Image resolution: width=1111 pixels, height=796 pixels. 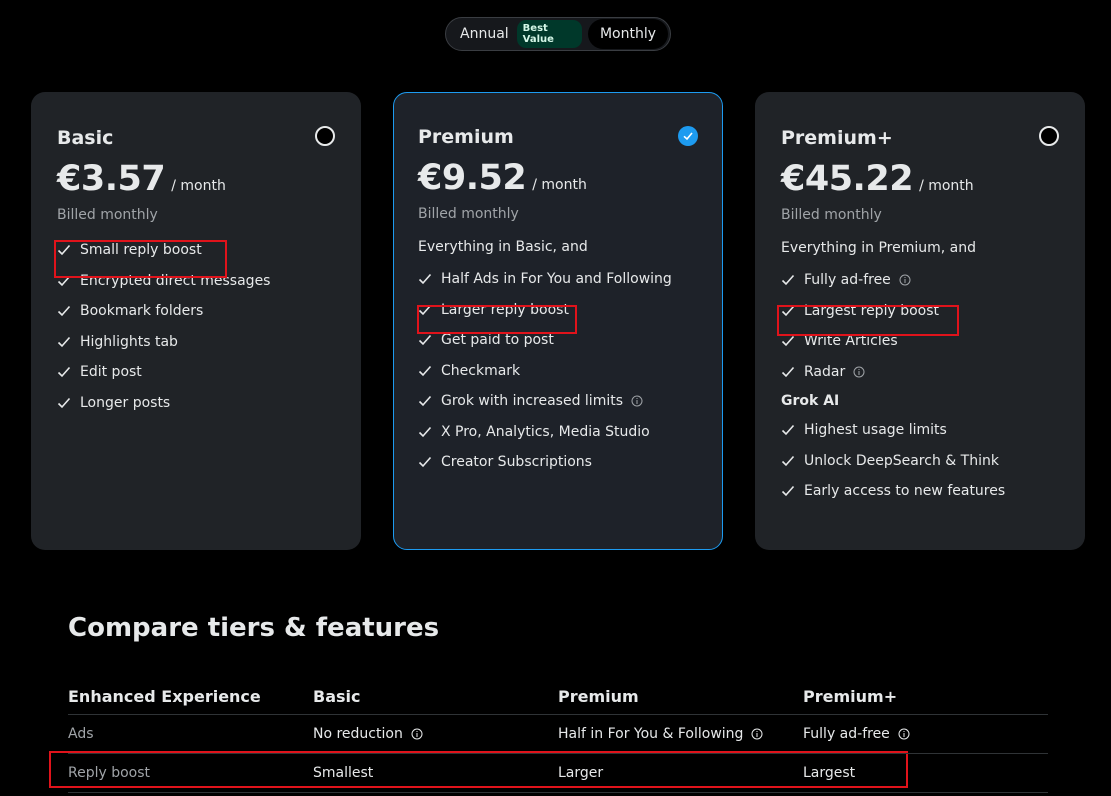 I want to click on feature-label: X Pro, Analytics, Media Studio, so click(x=545, y=431).